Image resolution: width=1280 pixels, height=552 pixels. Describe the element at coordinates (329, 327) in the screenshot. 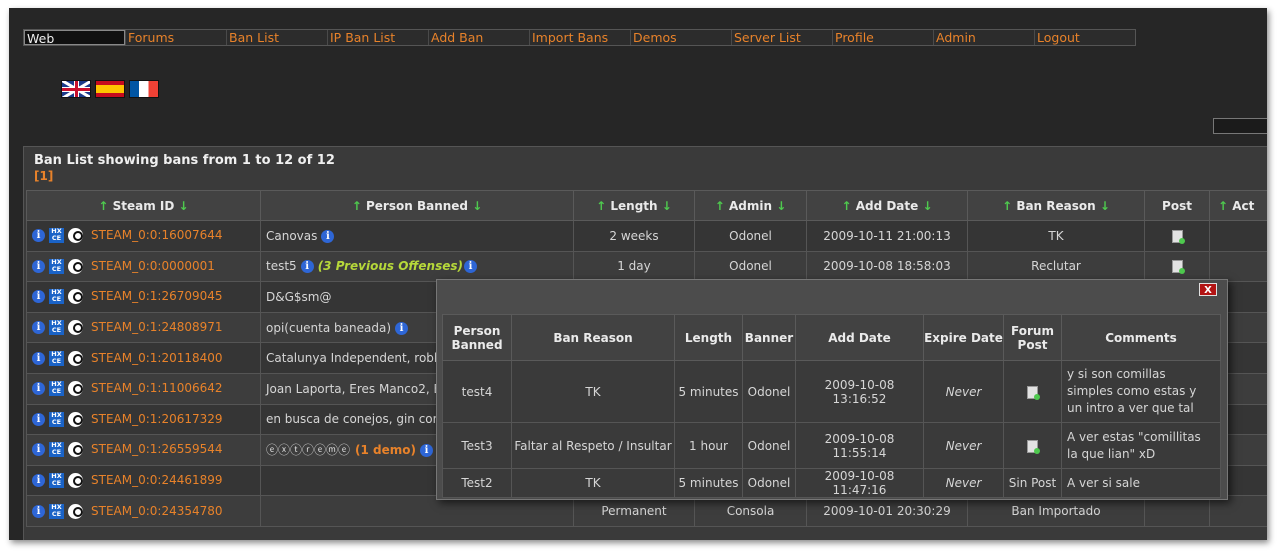

I see `person-name: opi(cuenta baneada)` at that location.